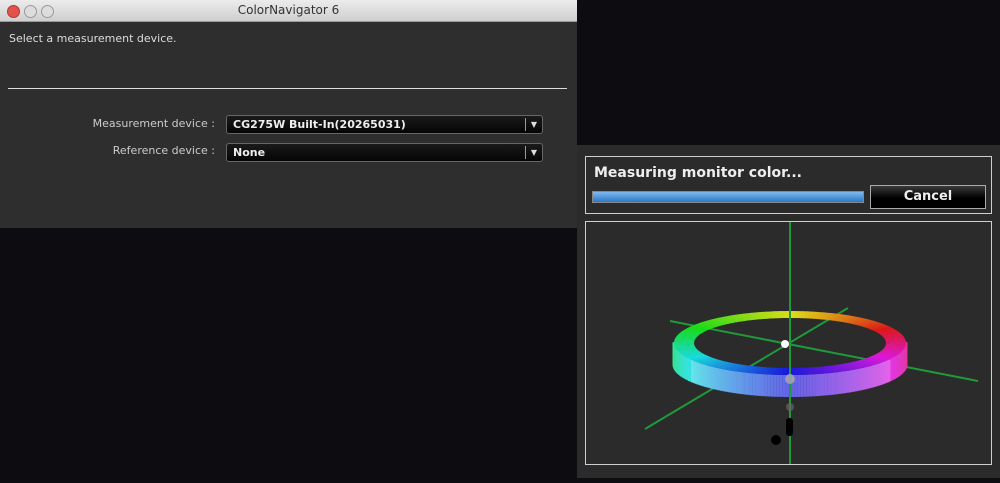 The height and width of the screenshot is (483, 1000). What do you see at coordinates (93, 38) in the screenshot?
I see `instruction-text: Select a measurement device.` at bounding box center [93, 38].